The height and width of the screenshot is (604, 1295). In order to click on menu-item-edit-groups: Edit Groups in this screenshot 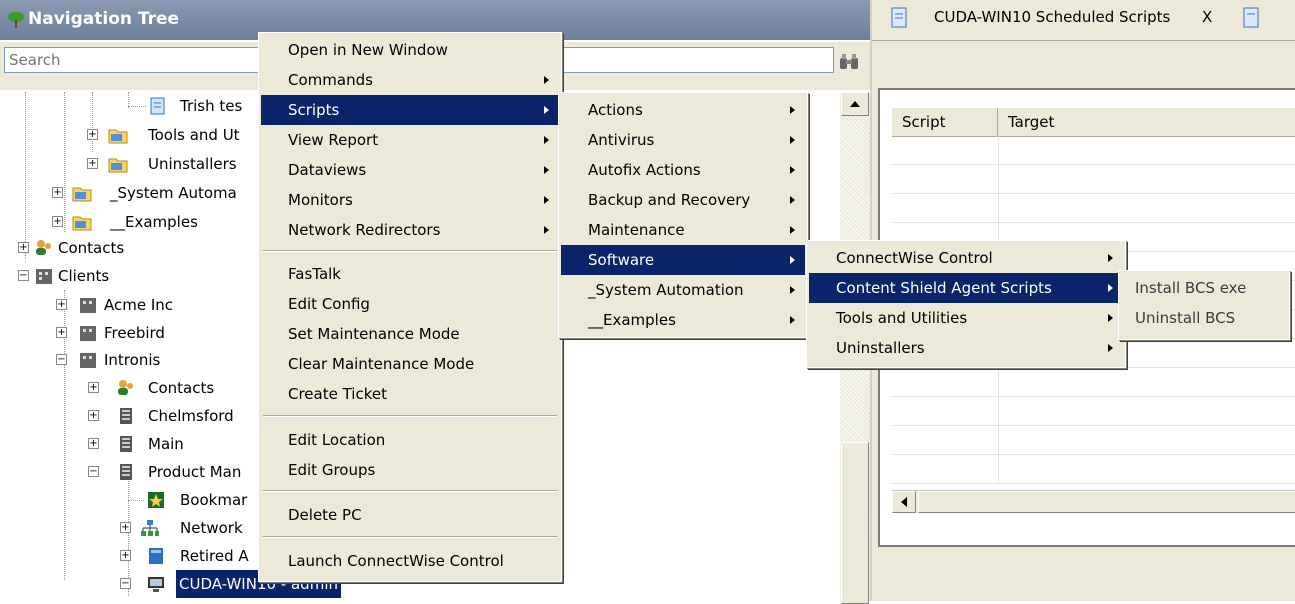, I will do `click(410, 470)`.